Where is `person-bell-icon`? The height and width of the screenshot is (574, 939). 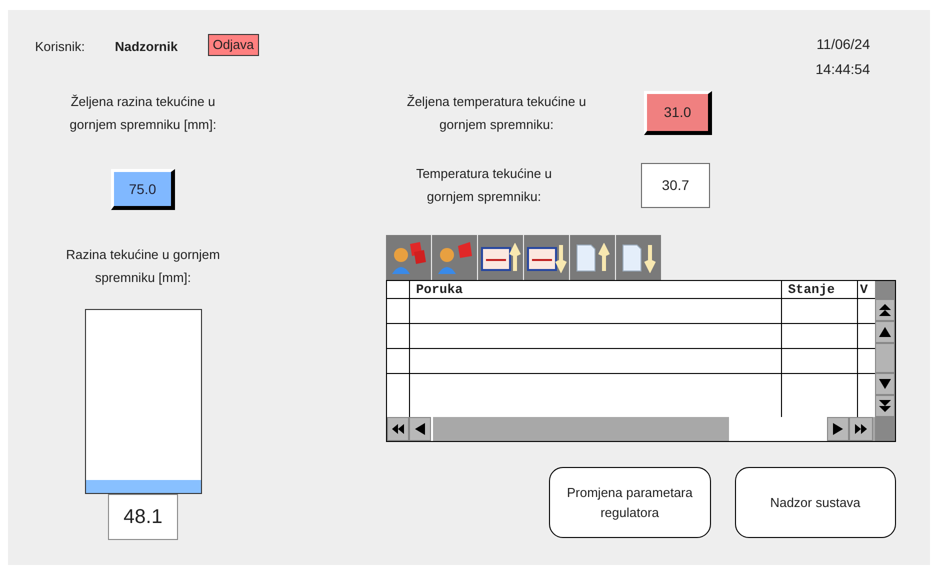
person-bell-icon is located at coordinates (455, 258).